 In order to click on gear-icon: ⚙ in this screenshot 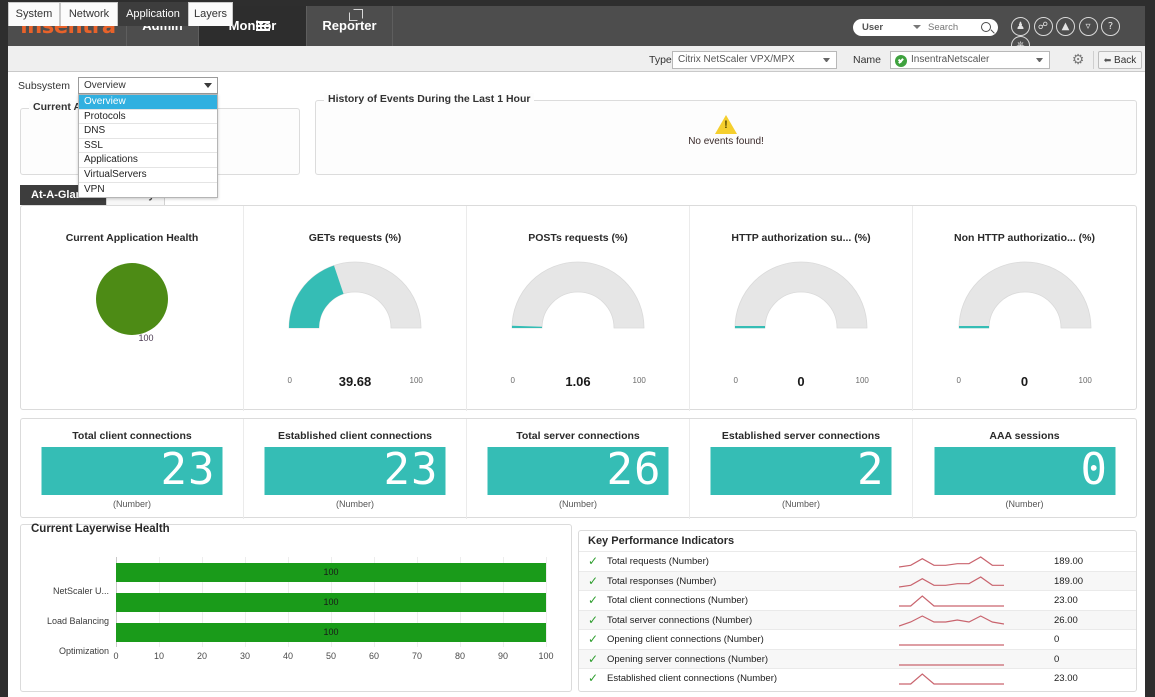, I will do `click(1078, 60)`.